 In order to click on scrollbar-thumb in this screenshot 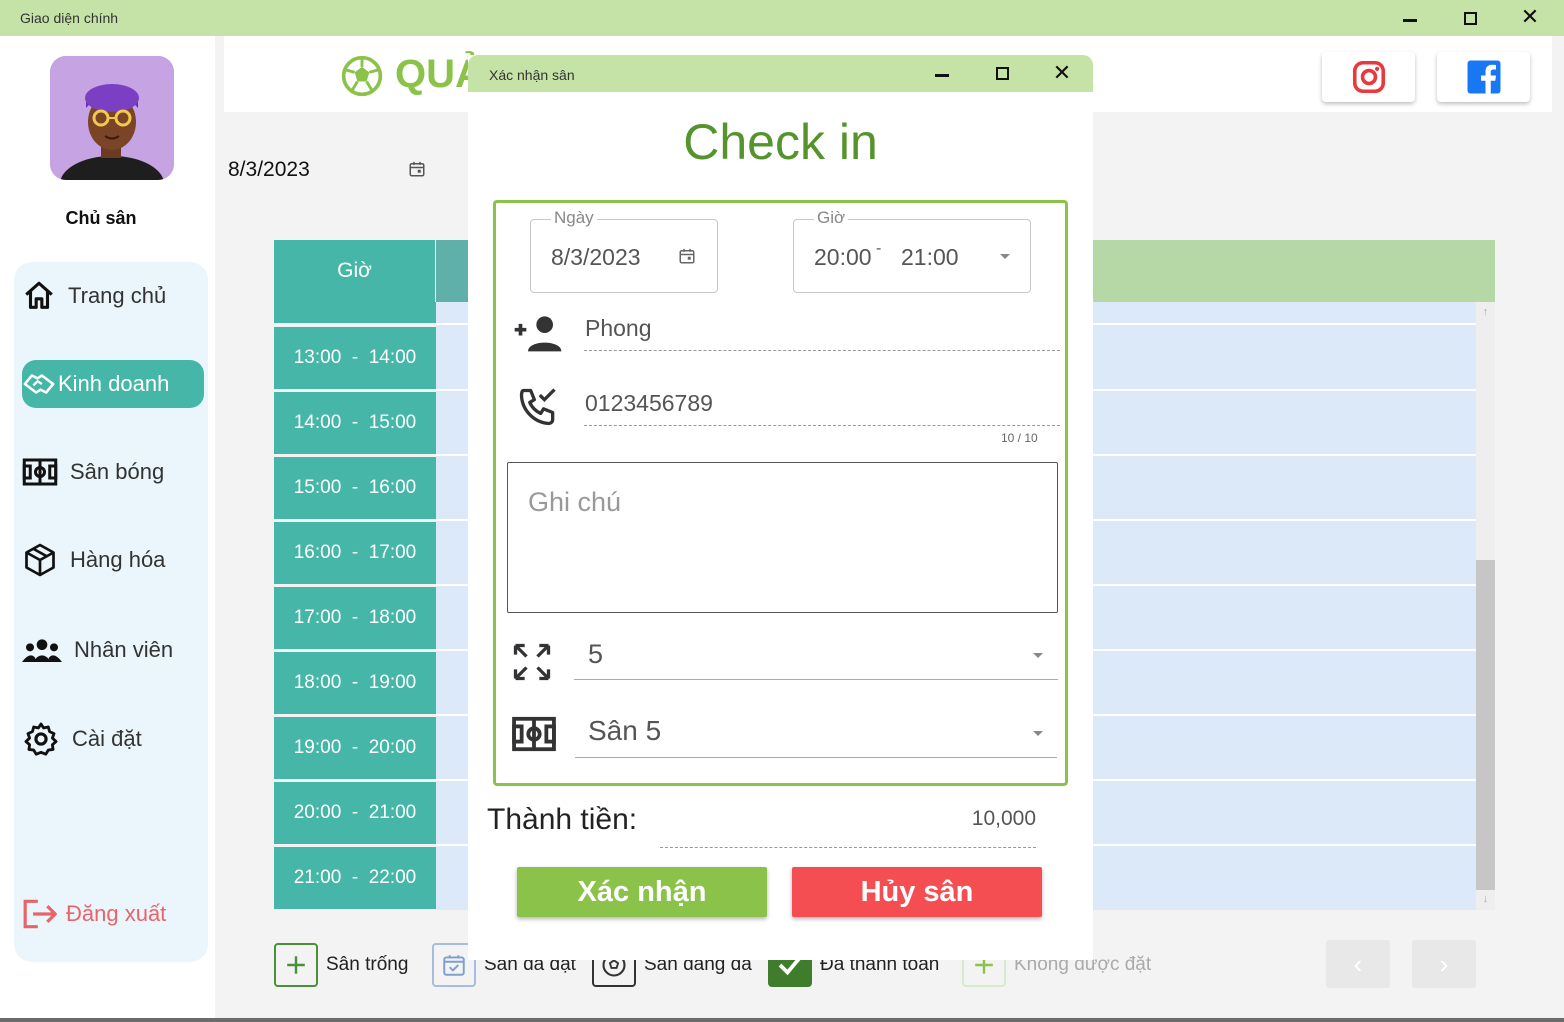, I will do `click(1485, 725)`.